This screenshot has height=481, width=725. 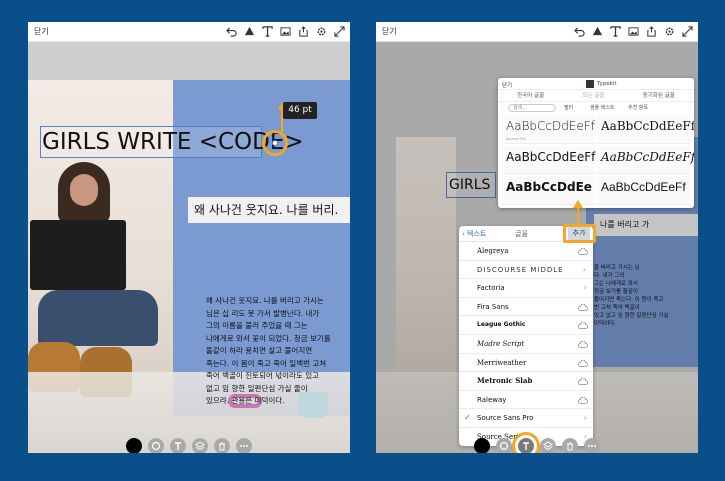 What do you see at coordinates (269, 210) in the screenshot?
I see `subtitle-bar: 왜 사나건 웃지요. 나를 버리.` at bounding box center [269, 210].